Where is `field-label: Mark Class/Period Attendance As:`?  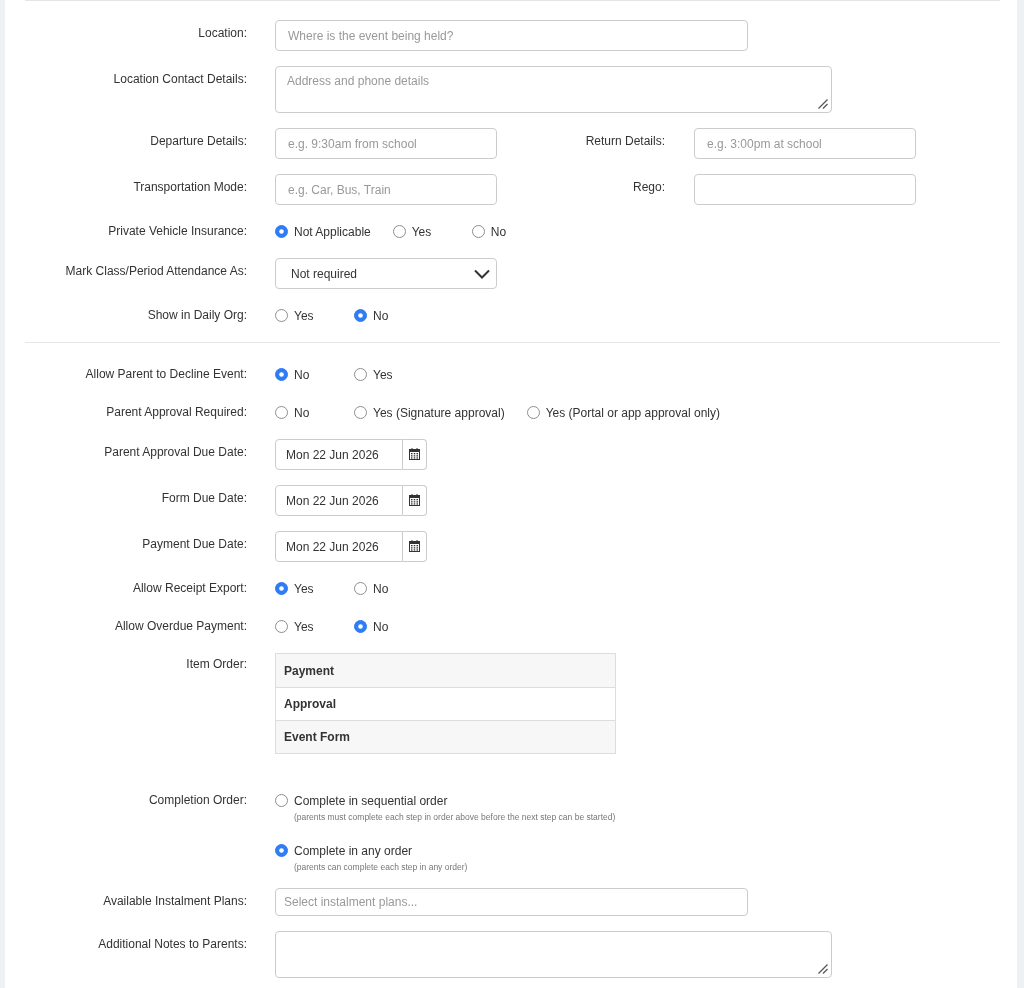 field-label: Mark Class/Period Attendance As: is located at coordinates (155, 271).